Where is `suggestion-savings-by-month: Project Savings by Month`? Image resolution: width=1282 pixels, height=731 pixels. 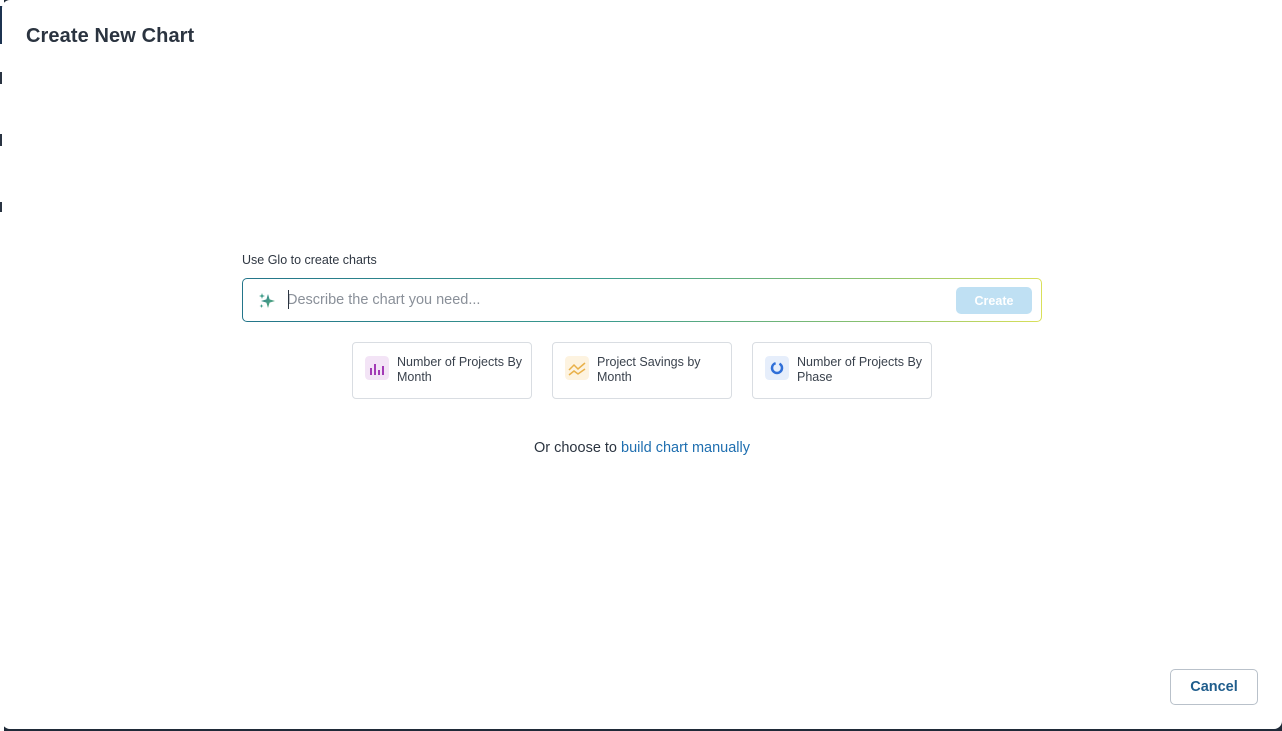 suggestion-savings-by-month: Project Savings by Month is located at coordinates (642, 370).